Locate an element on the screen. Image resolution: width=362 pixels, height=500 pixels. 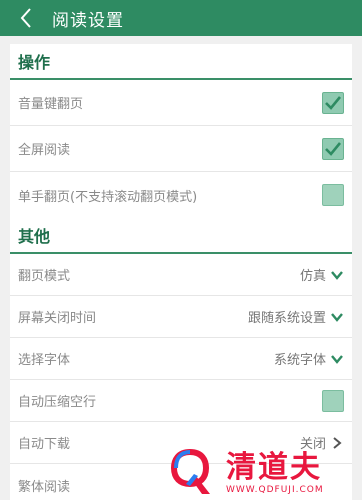
app-header: 阅读设置 is located at coordinates (181, 18).